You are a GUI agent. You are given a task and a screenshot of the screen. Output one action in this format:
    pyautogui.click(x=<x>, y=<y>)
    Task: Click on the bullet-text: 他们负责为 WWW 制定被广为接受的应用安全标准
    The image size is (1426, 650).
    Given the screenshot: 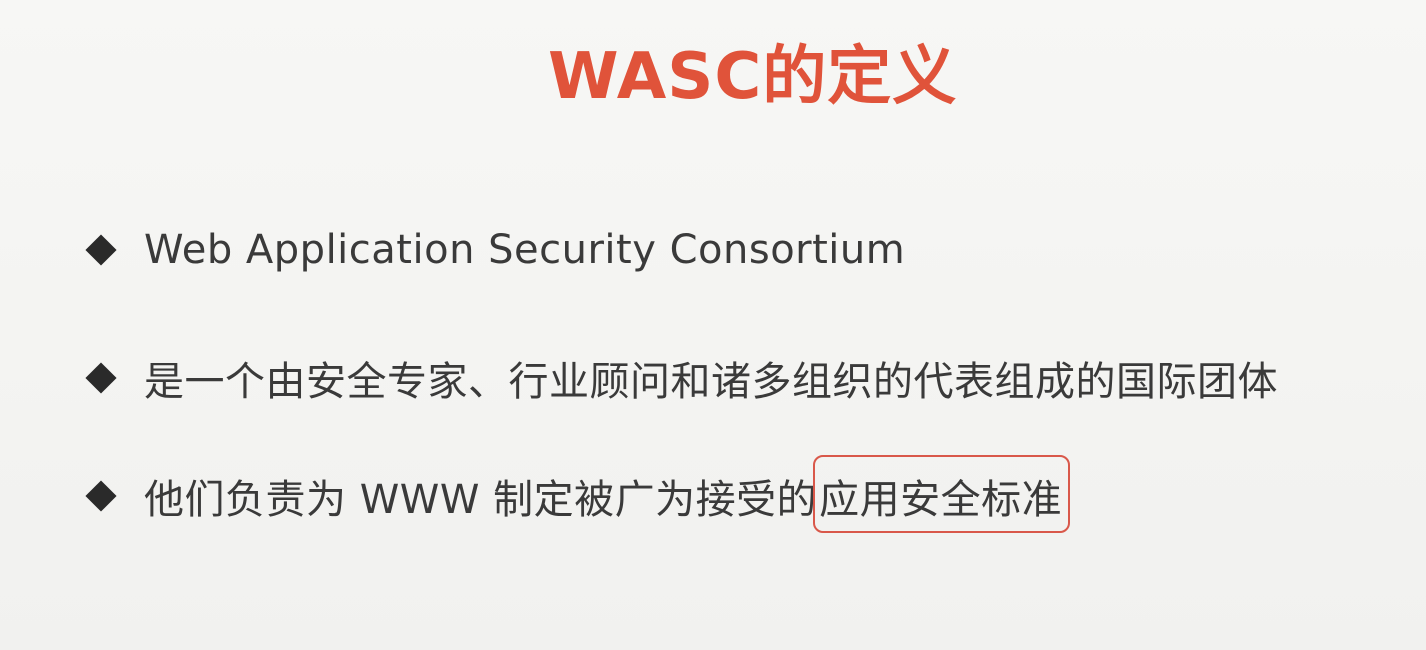 What is the action you would take?
    pyautogui.click(x=607, y=494)
    